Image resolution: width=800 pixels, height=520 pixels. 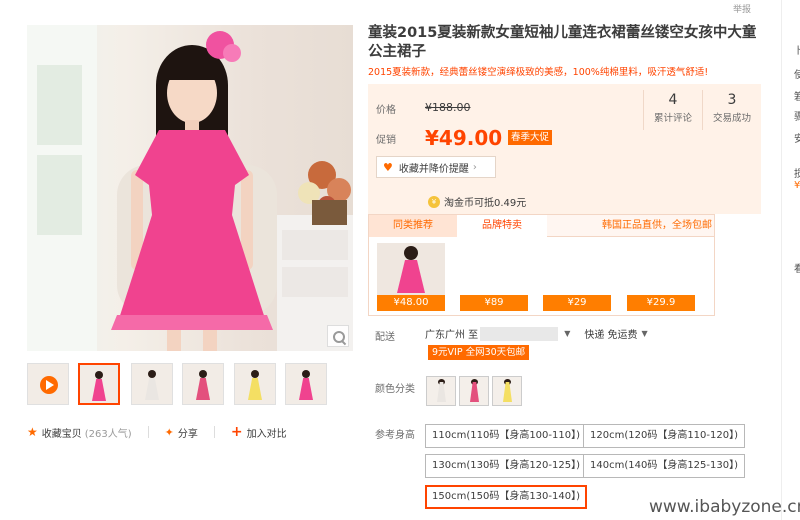 I want to click on chevron-right-icon: ›, so click(x=474, y=167).